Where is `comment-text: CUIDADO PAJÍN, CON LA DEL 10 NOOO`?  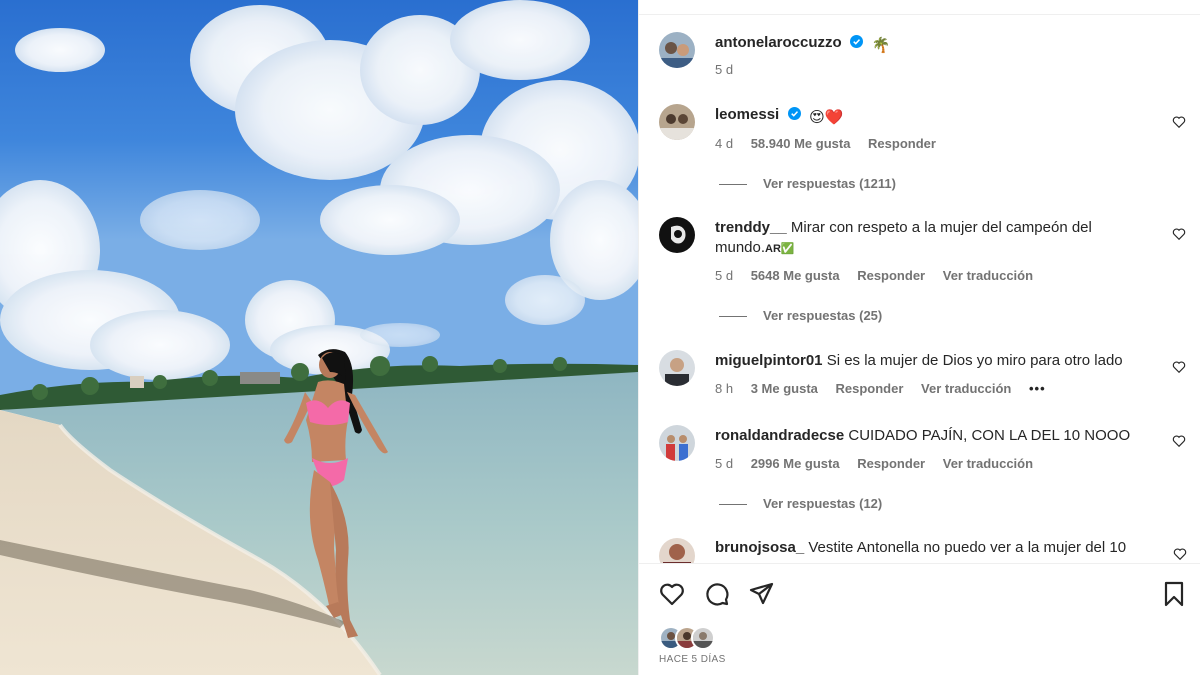
comment-text: CUIDADO PAJÍN, CON LA DEL 10 NOOO is located at coordinates (989, 435).